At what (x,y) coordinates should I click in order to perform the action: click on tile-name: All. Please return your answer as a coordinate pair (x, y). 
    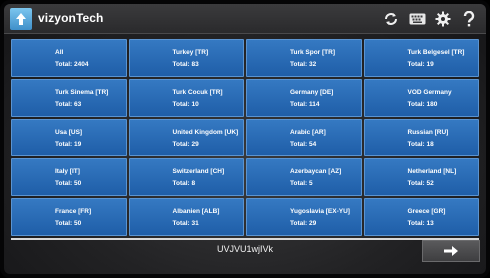
    Looking at the image, I should click on (59, 52).